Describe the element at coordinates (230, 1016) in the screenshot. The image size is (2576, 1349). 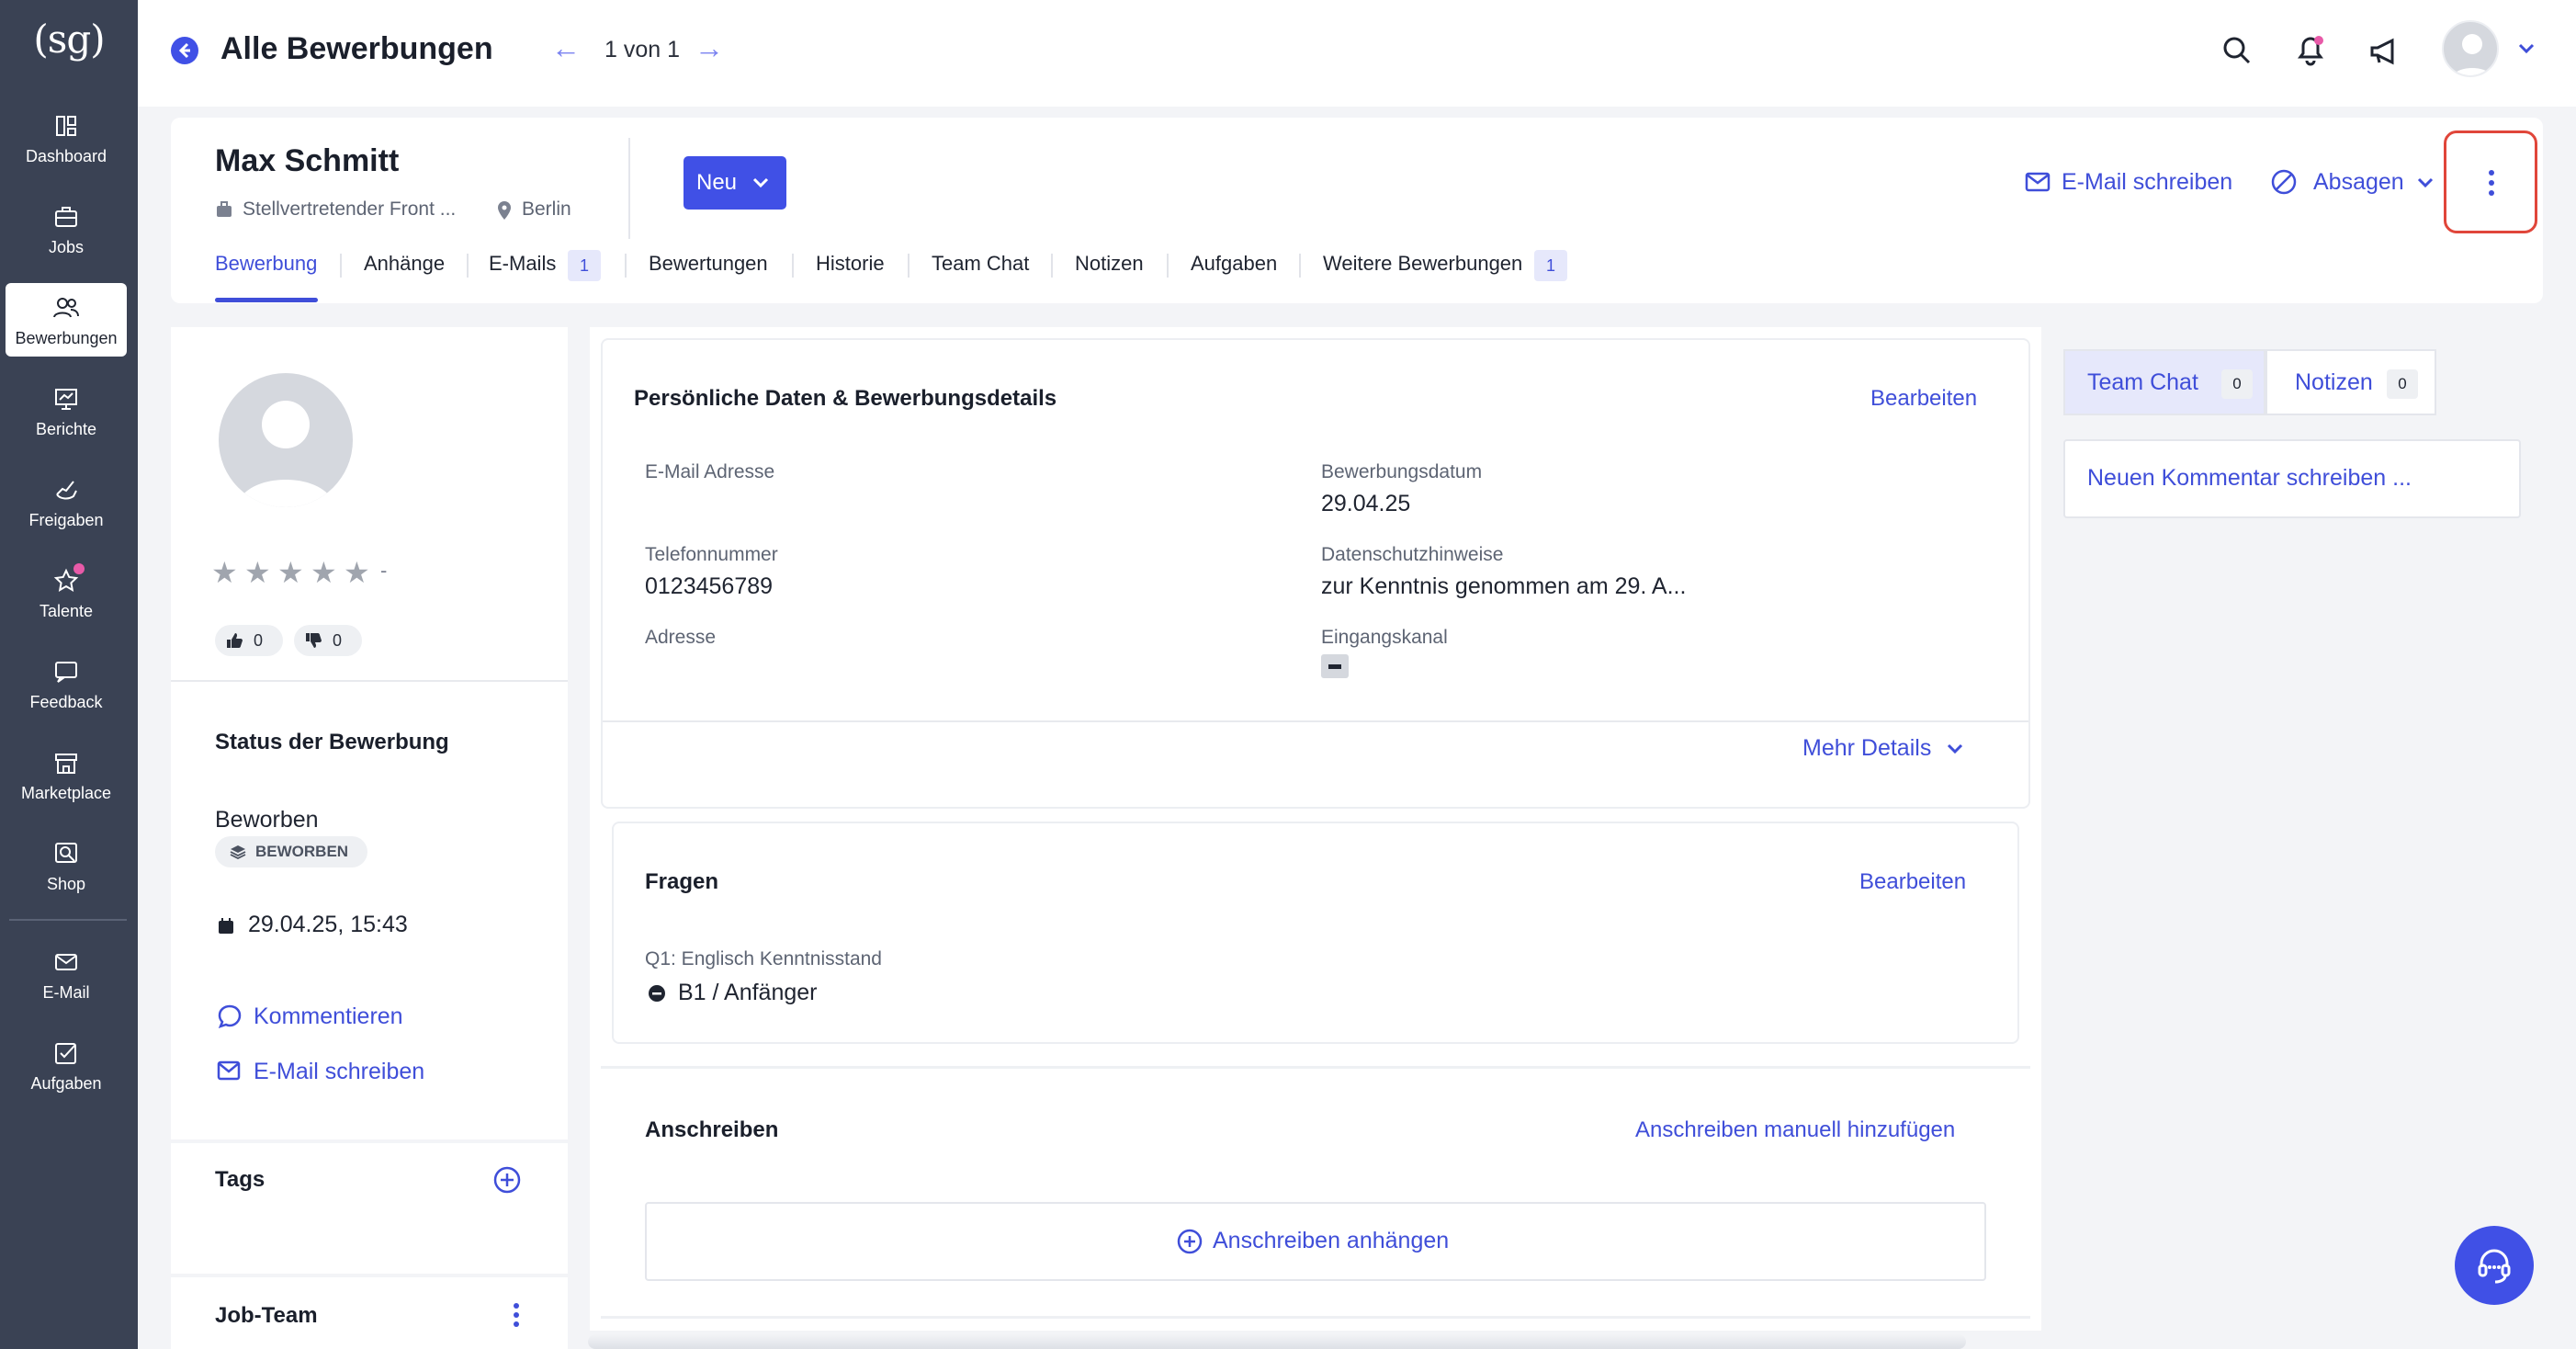
I see `comment-icon` at that location.